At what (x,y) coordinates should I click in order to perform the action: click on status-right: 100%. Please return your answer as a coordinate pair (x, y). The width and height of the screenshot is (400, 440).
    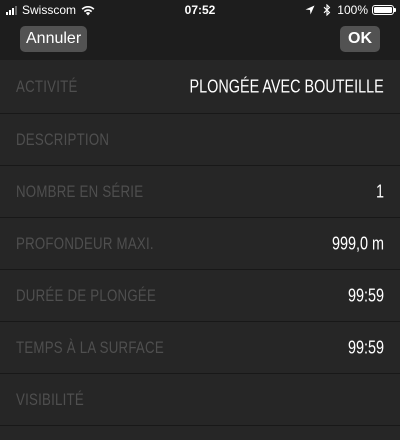
    Looking at the image, I should click on (350, 10).